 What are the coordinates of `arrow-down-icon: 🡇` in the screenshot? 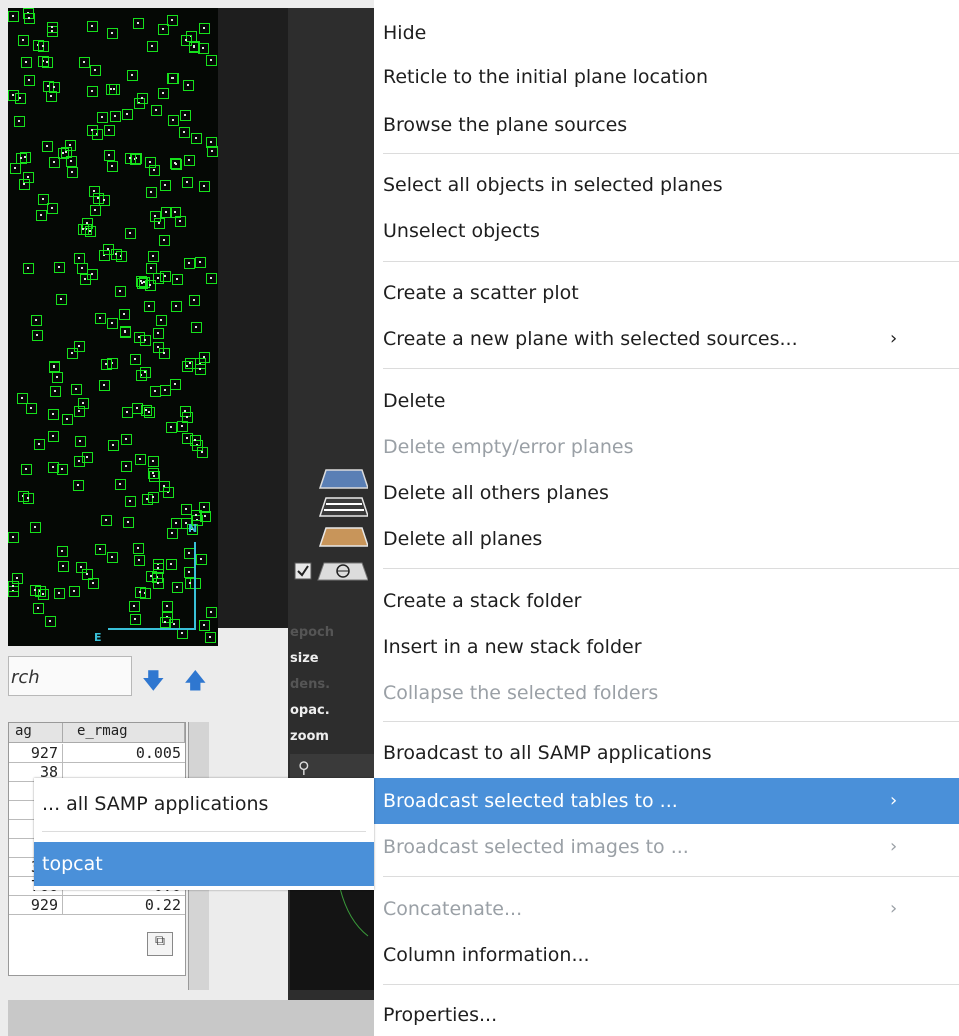 It's located at (153, 683).